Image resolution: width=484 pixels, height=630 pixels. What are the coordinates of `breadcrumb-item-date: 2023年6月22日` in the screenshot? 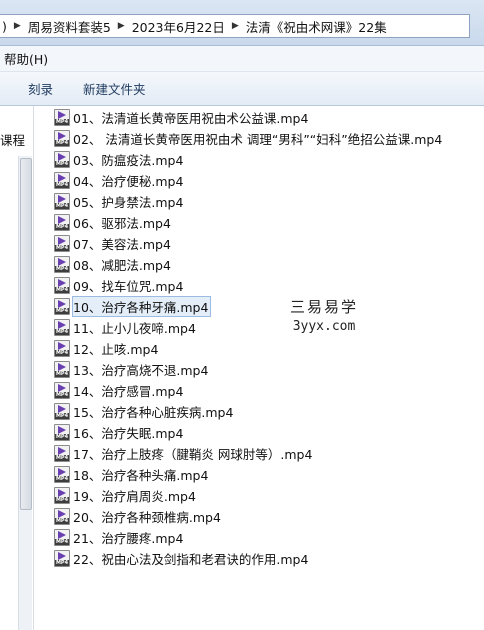 It's located at (178, 26).